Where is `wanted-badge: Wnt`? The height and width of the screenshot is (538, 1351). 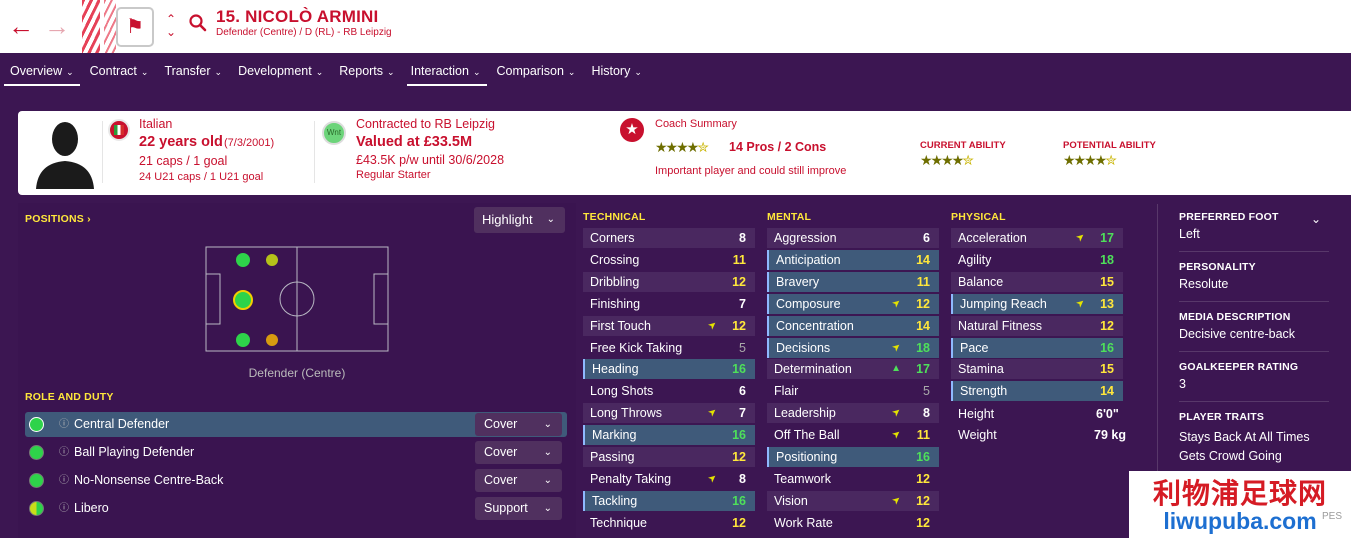
wanted-badge: Wnt is located at coordinates (334, 133).